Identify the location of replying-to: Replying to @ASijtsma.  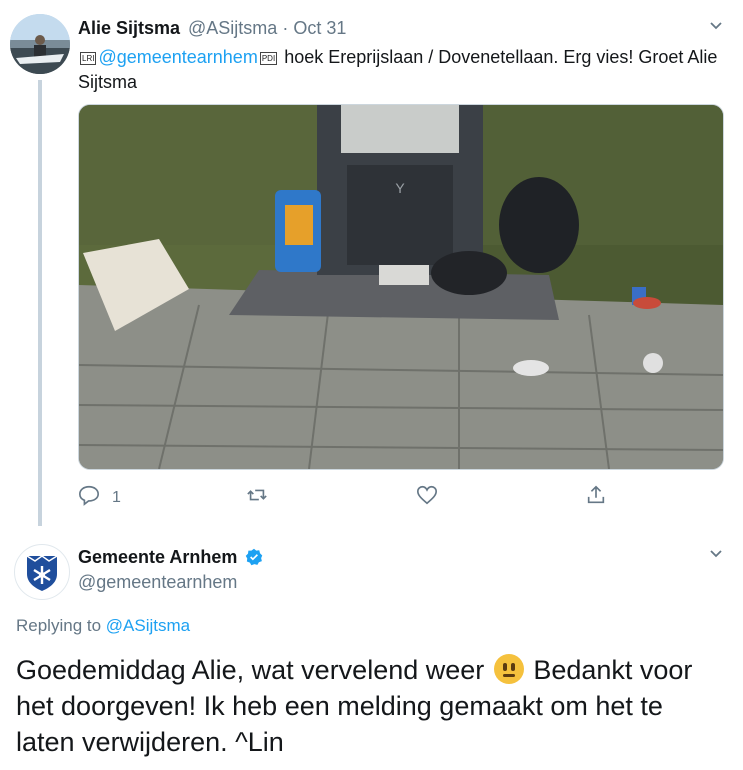
(103, 626).